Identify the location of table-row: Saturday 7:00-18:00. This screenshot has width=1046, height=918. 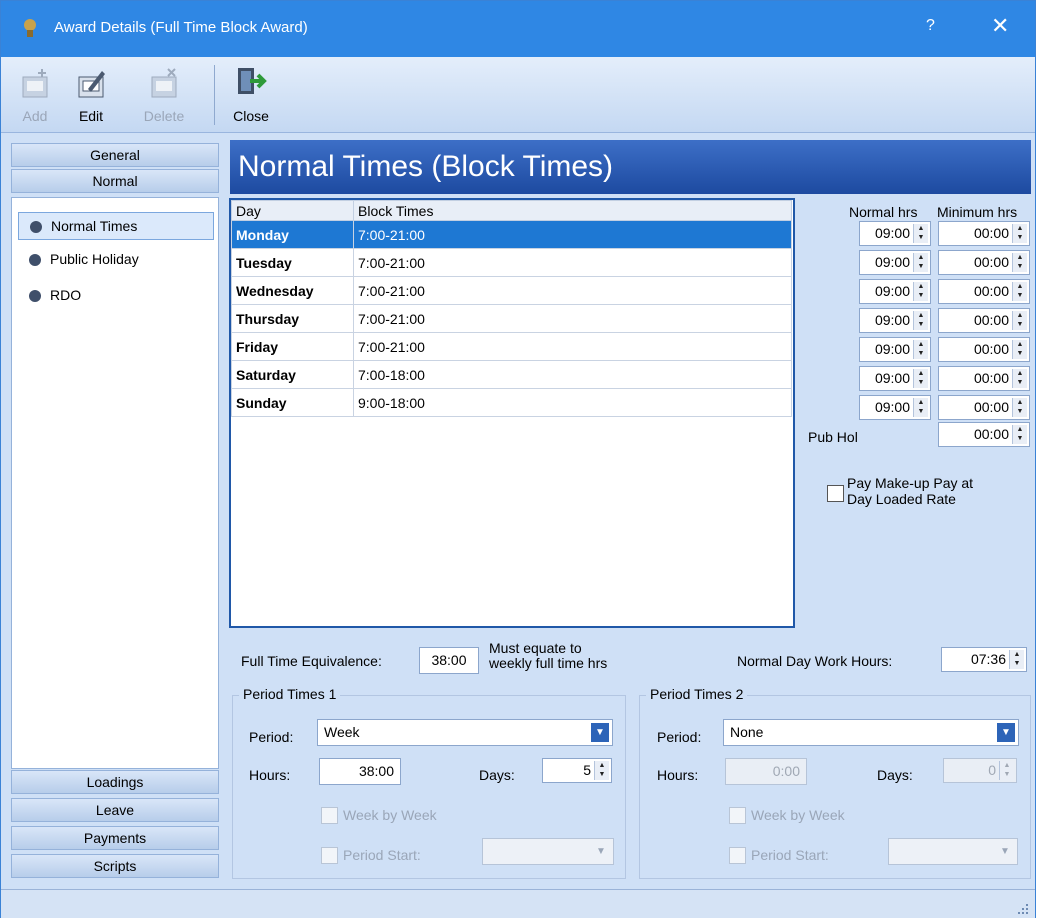
(511, 374).